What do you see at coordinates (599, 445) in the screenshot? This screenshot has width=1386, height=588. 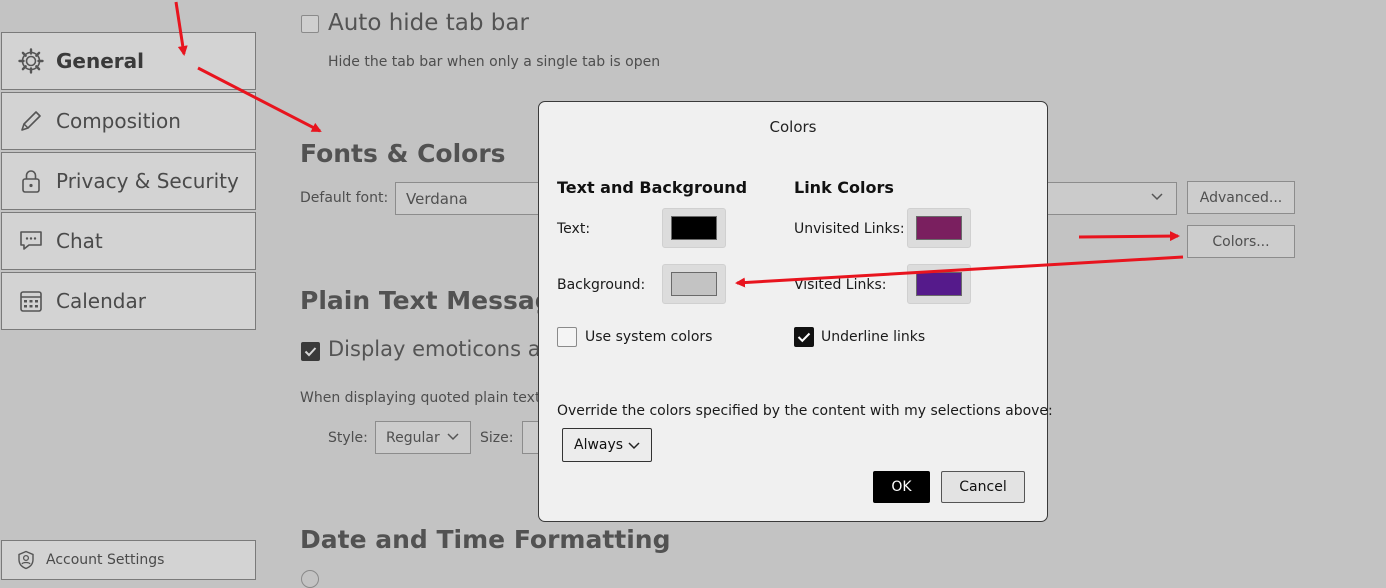 I see `override-colors-value: Always` at bounding box center [599, 445].